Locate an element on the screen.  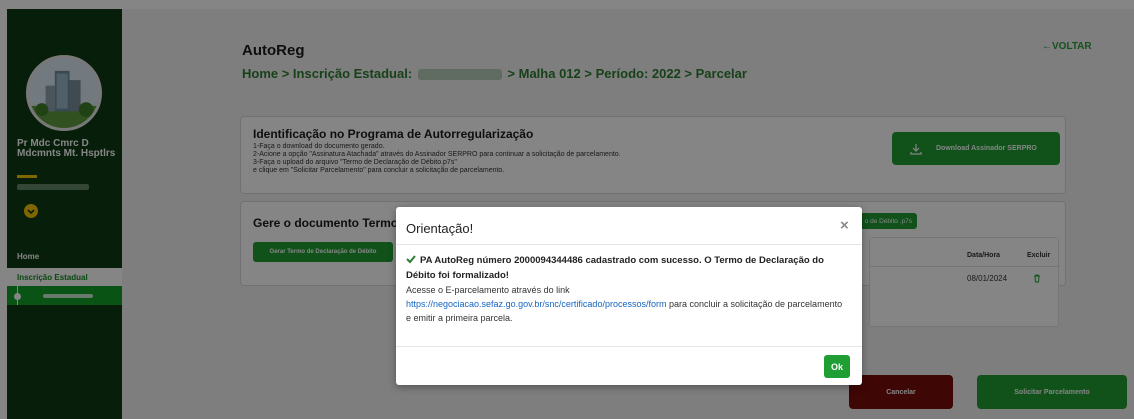
dialog-divider-bottom is located at coordinates (629, 346).